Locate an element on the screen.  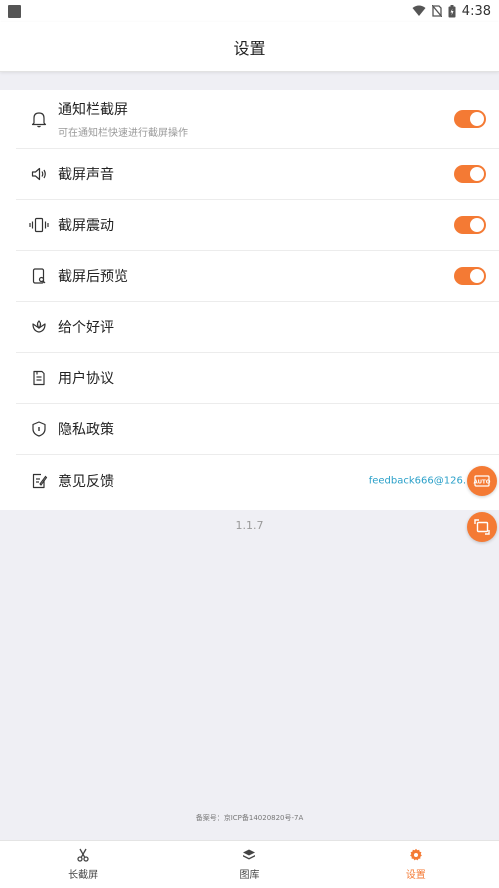
setting-screenshot-vibration: 截屏震动 is located at coordinates (257, 225).